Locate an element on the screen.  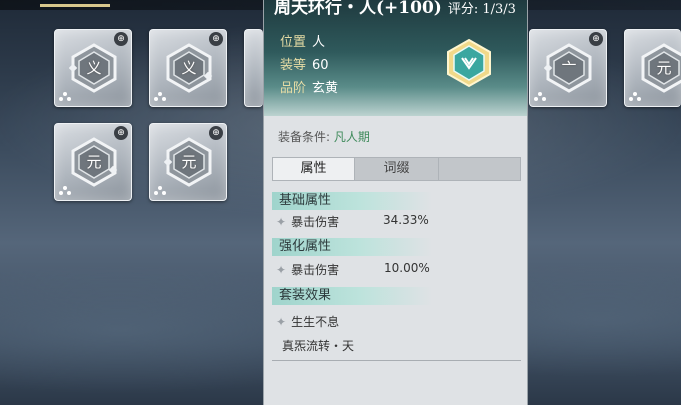
equip-condition-value: 凡人期 is located at coordinates (351, 137).